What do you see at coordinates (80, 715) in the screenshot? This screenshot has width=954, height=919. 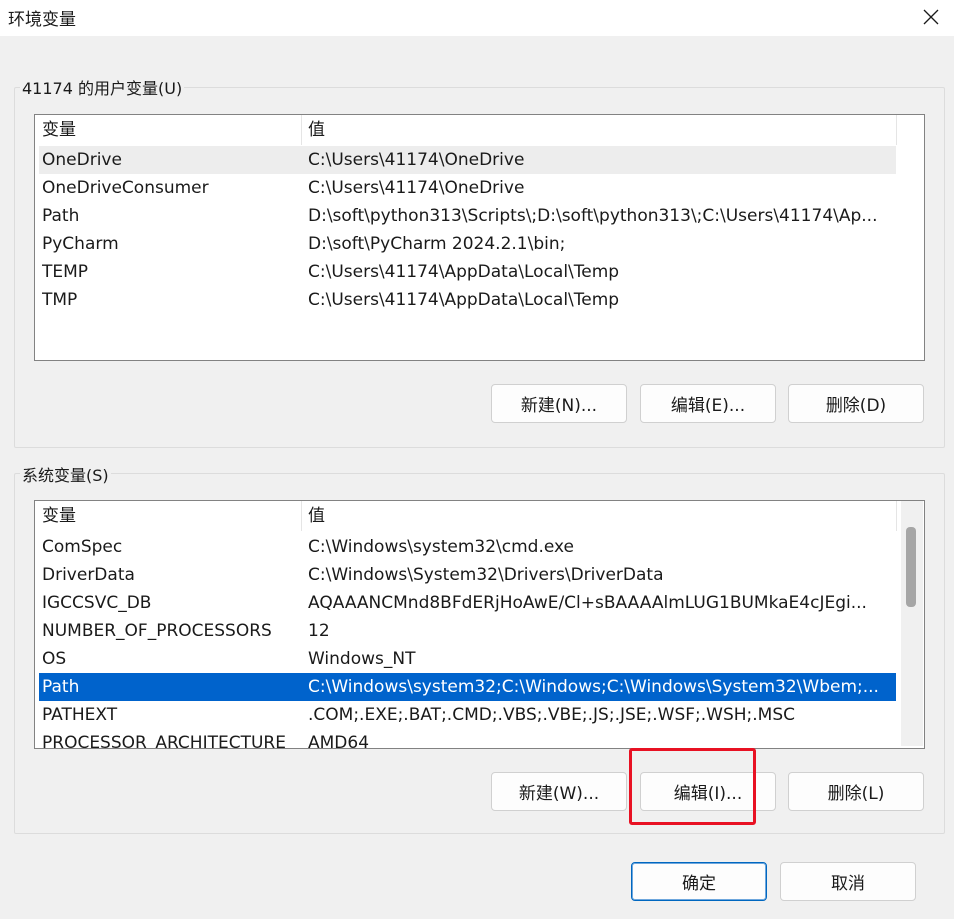 I see `variable-name: PATHEXT` at bounding box center [80, 715].